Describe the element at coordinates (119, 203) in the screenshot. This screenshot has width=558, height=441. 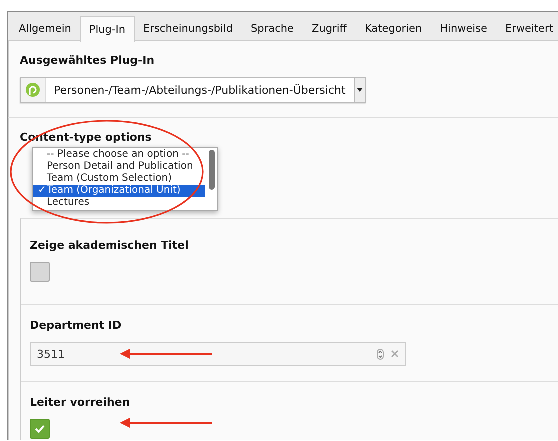
I see `list-option: Lectures` at that location.